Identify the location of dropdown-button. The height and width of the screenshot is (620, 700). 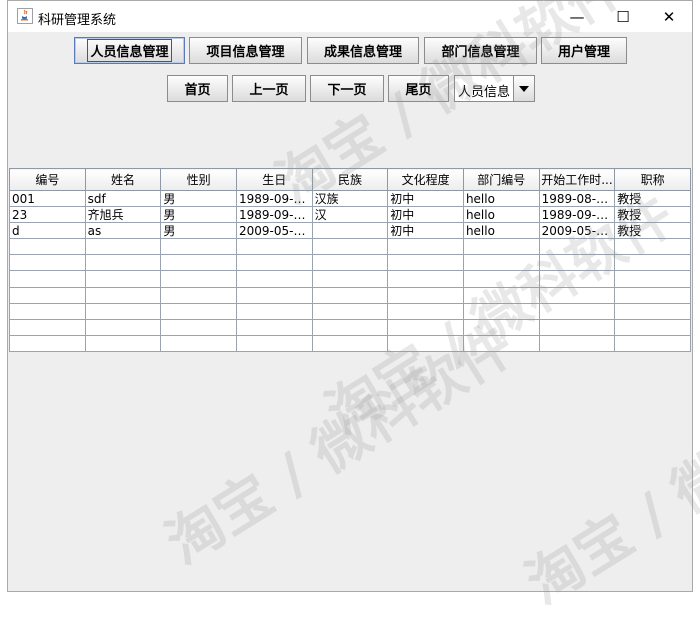
(523, 88).